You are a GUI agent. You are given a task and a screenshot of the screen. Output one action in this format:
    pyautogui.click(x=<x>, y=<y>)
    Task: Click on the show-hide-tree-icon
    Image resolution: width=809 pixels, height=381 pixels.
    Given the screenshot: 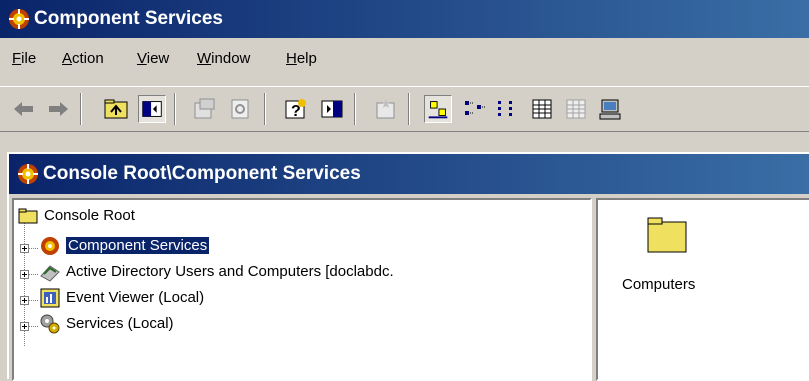 What is the action you would take?
    pyautogui.click(x=152, y=109)
    